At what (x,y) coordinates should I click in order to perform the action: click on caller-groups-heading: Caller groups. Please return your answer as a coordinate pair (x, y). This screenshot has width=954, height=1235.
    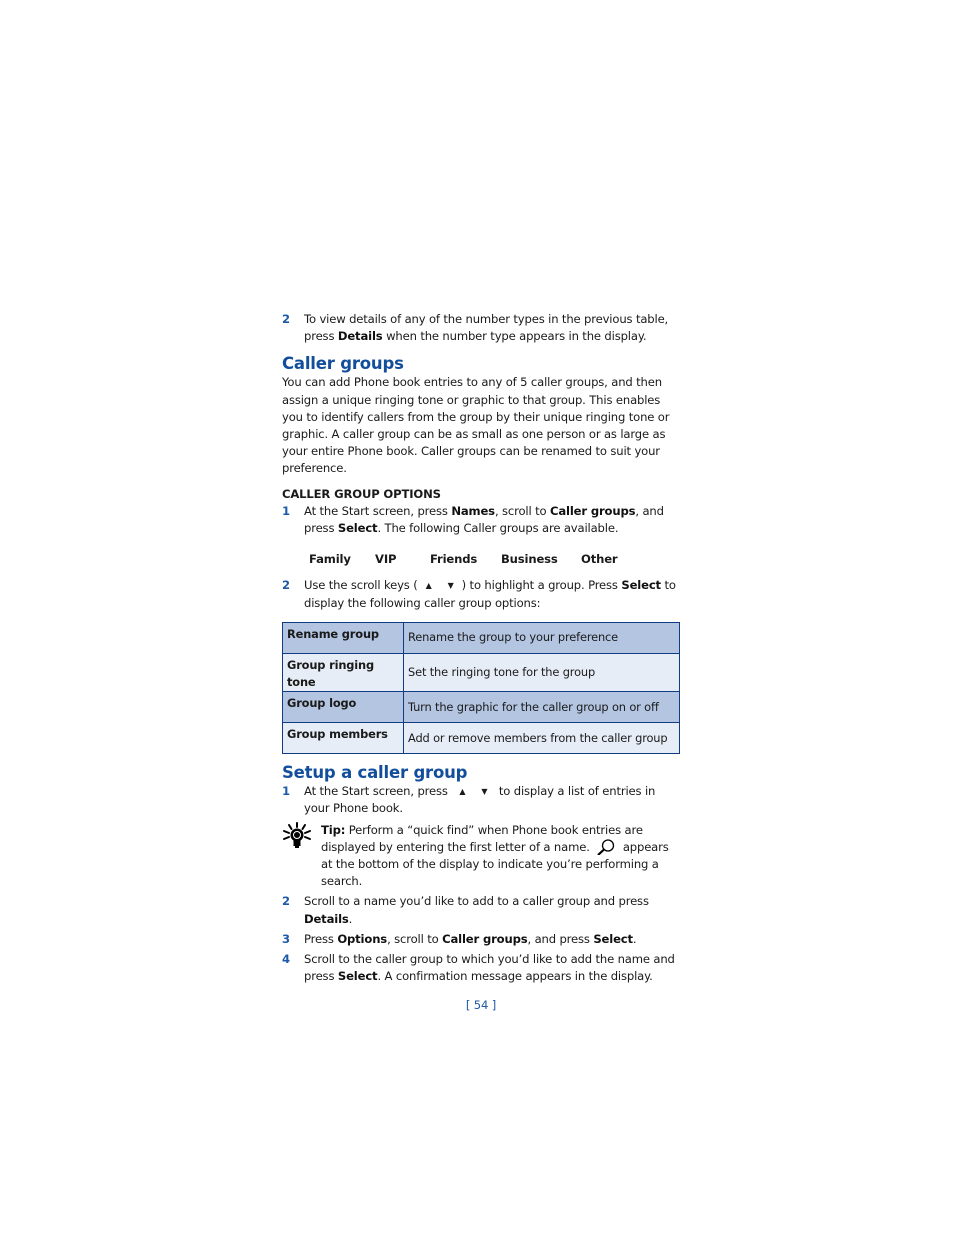
    Looking at the image, I should click on (343, 364).